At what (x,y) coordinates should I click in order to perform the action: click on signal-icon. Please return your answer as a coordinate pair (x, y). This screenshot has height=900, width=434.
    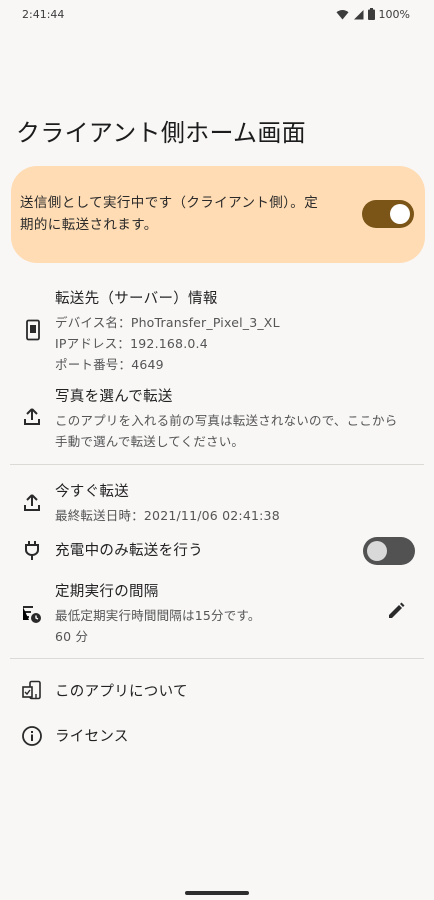
    Looking at the image, I should click on (358, 14).